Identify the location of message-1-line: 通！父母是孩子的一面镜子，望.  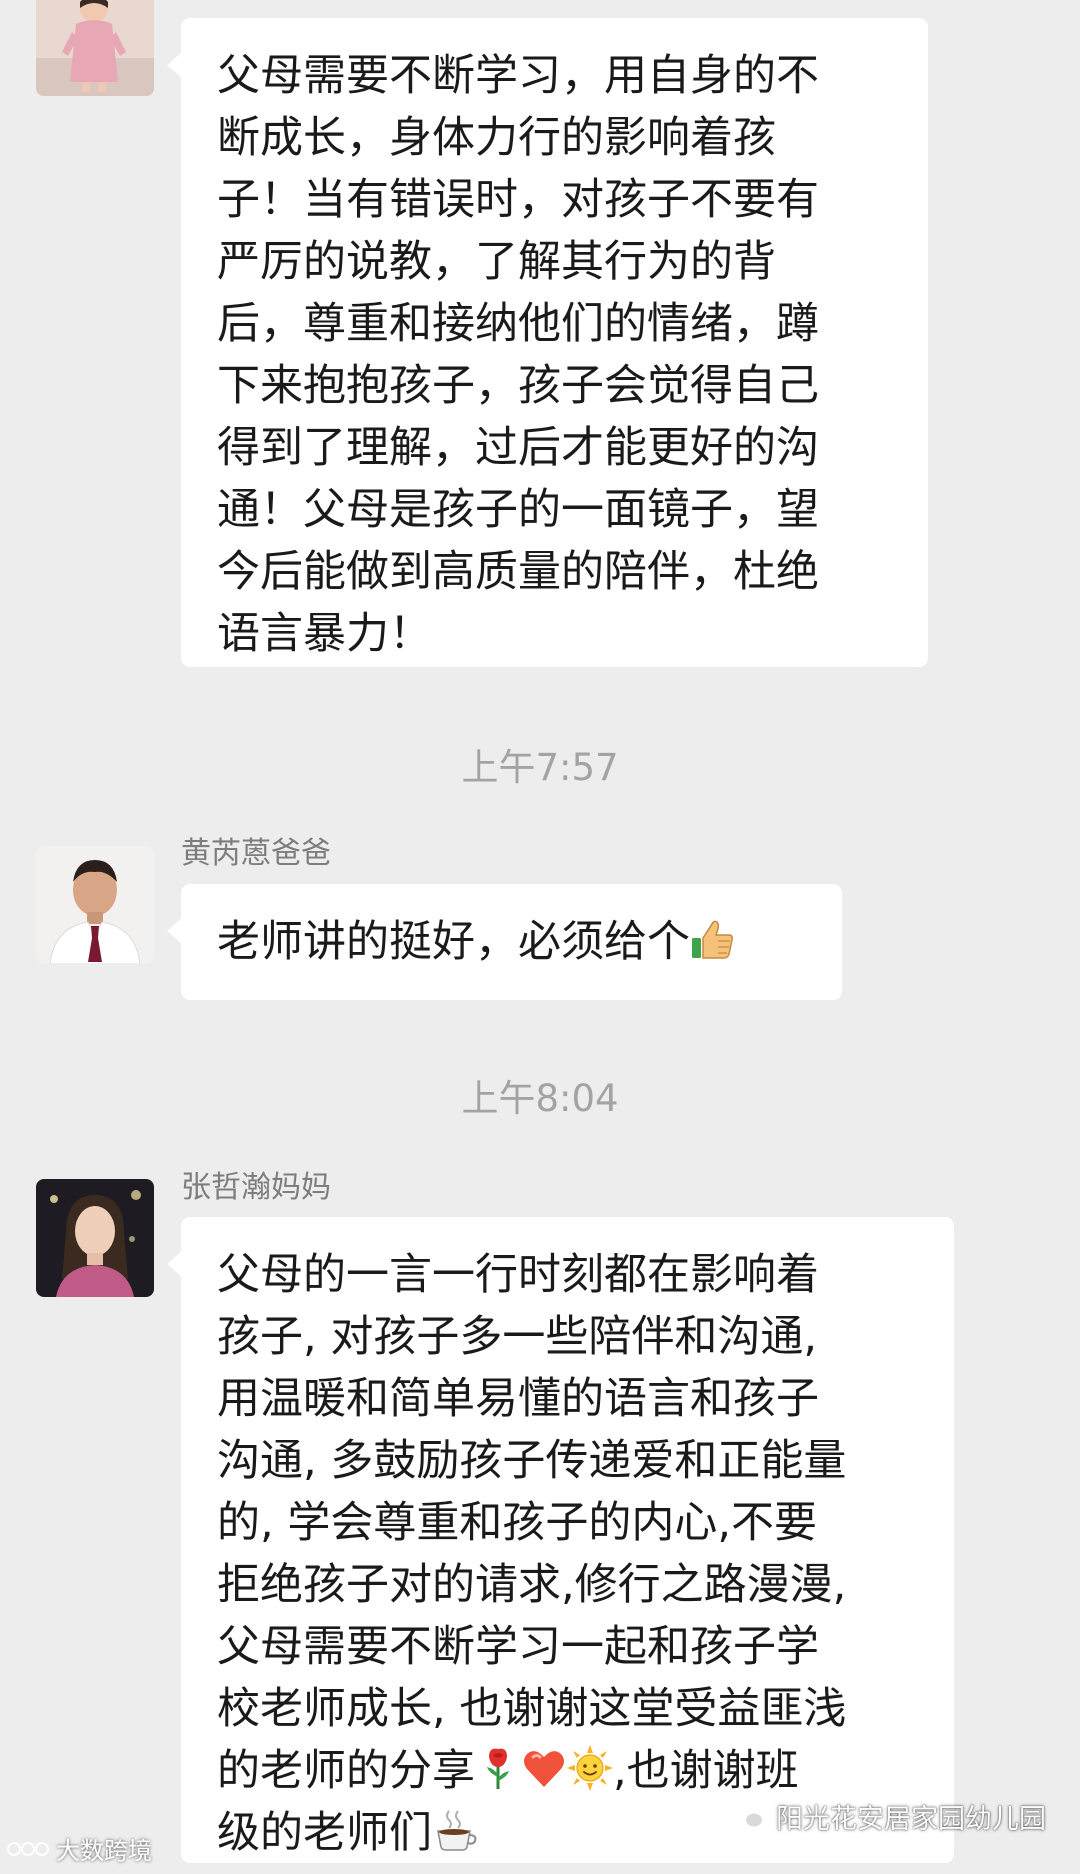
(518, 510).